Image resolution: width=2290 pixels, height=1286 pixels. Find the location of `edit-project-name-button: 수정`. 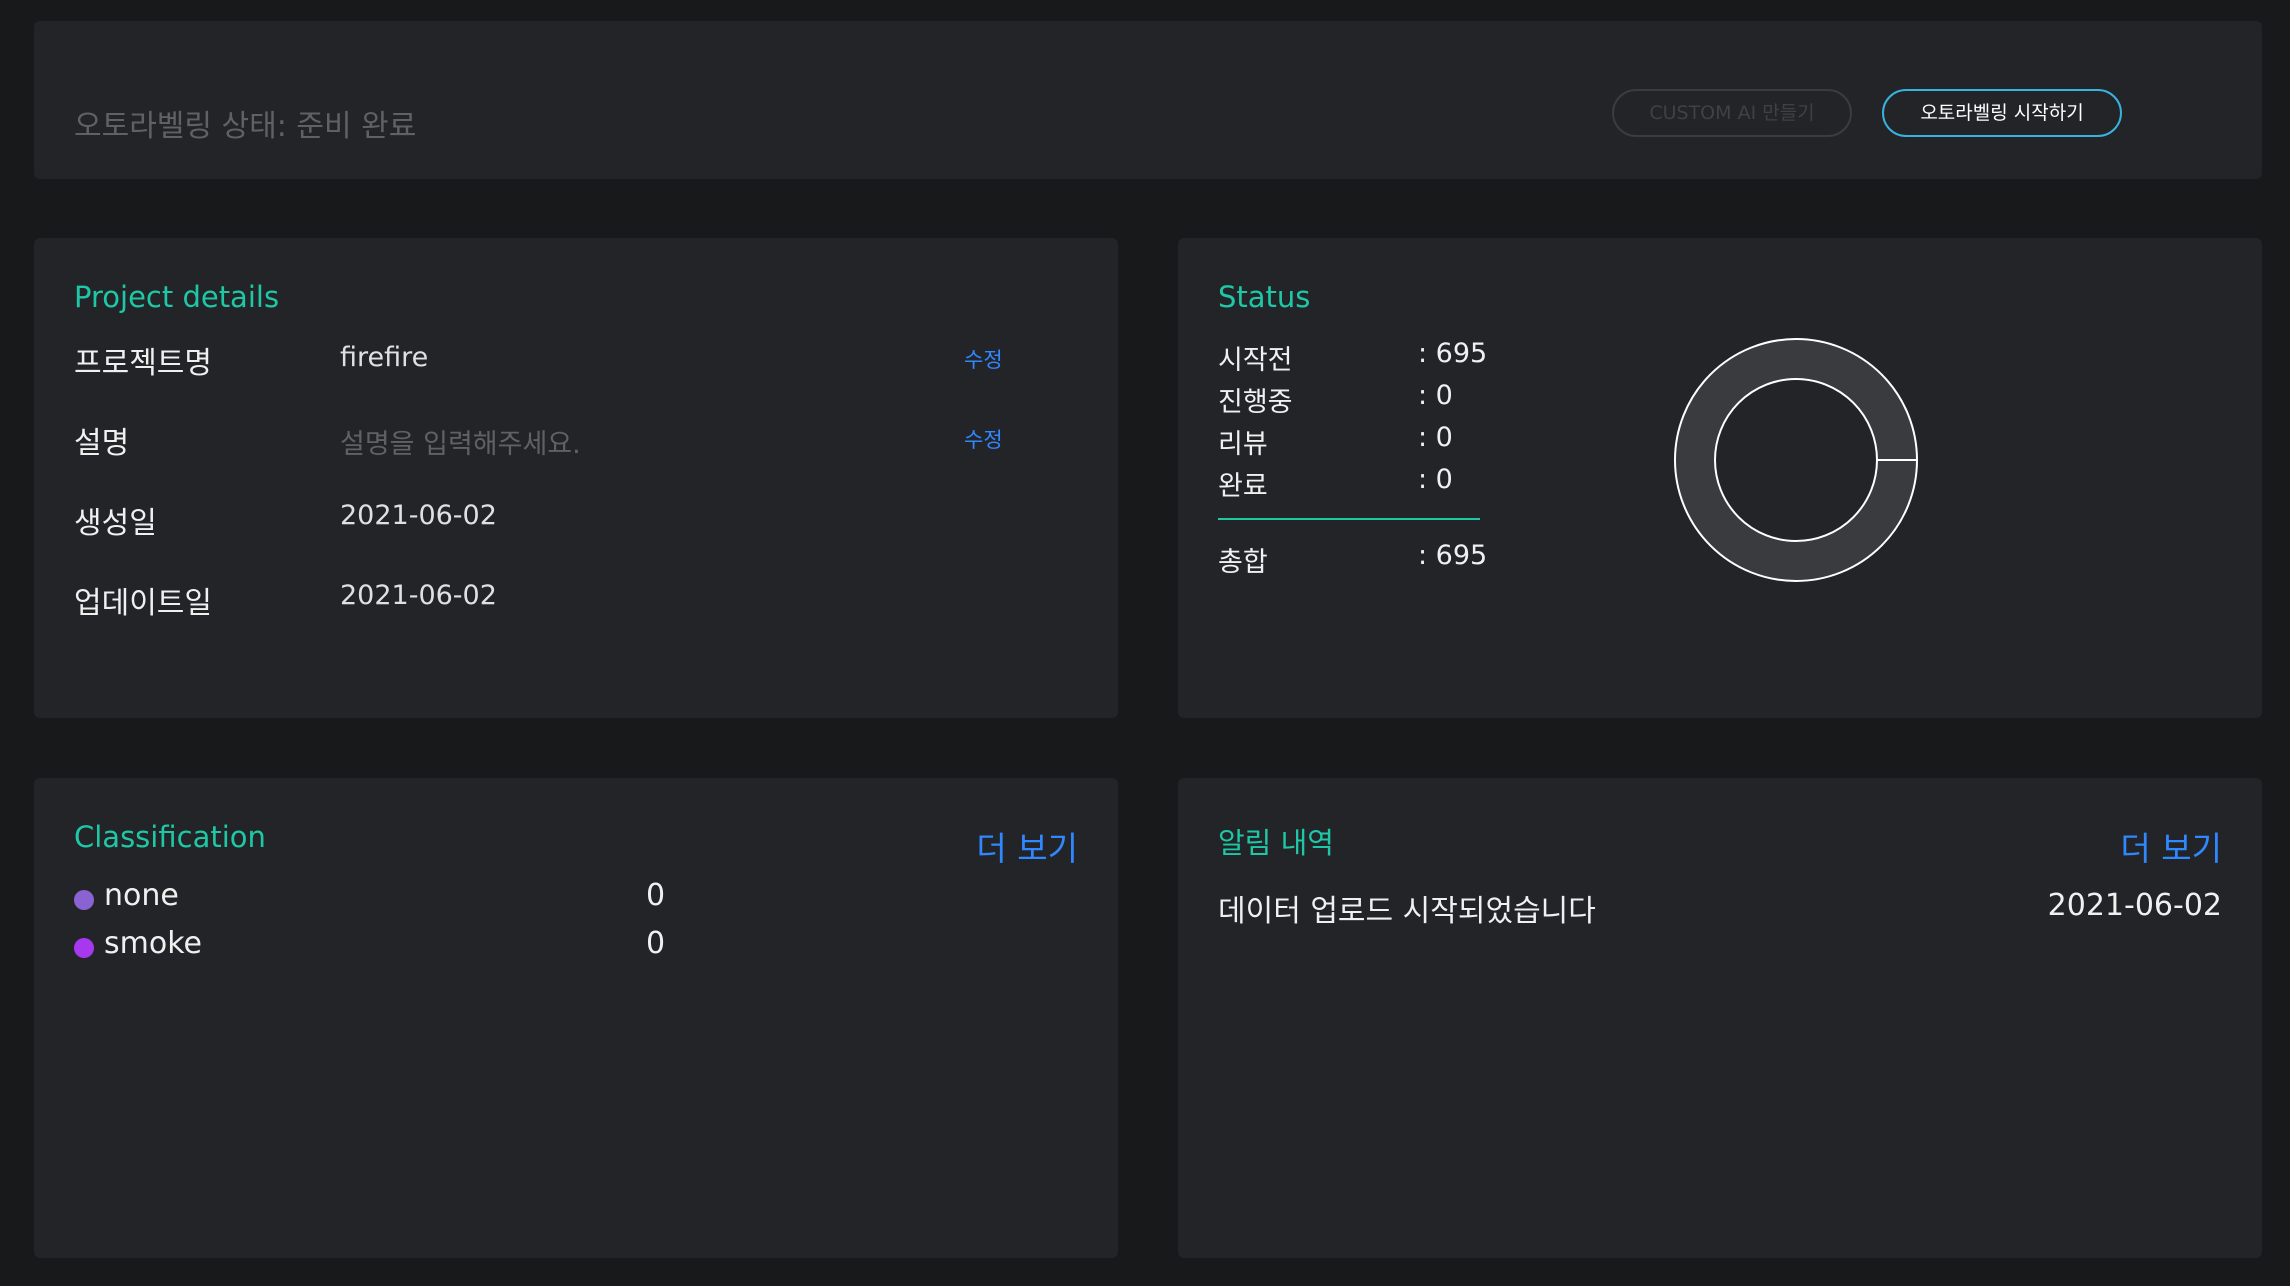

edit-project-name-button: 수정 is located at coordinates (983, 359).